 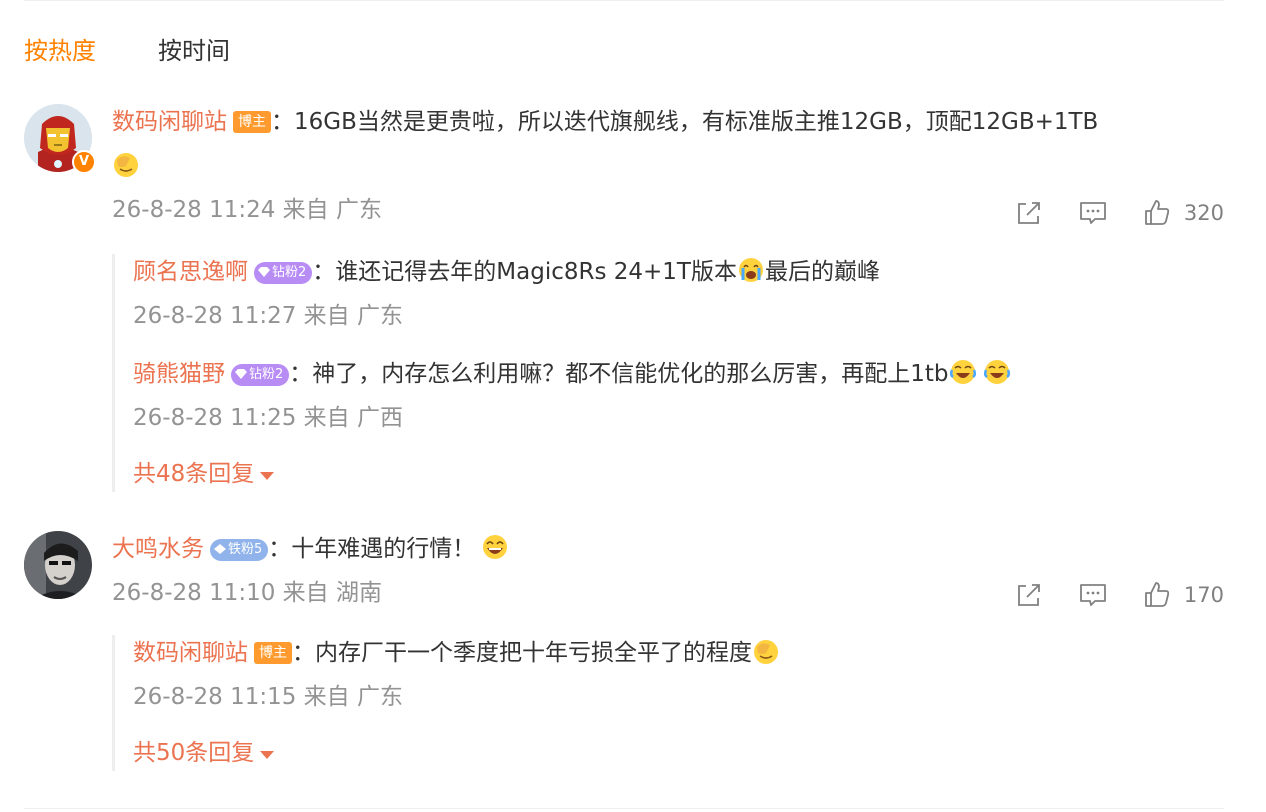 What do you see at coordinates (383, 549) in the screenshot?
I see `comment-body: 十年难遇的行情！` at bounding box center [383, 549].